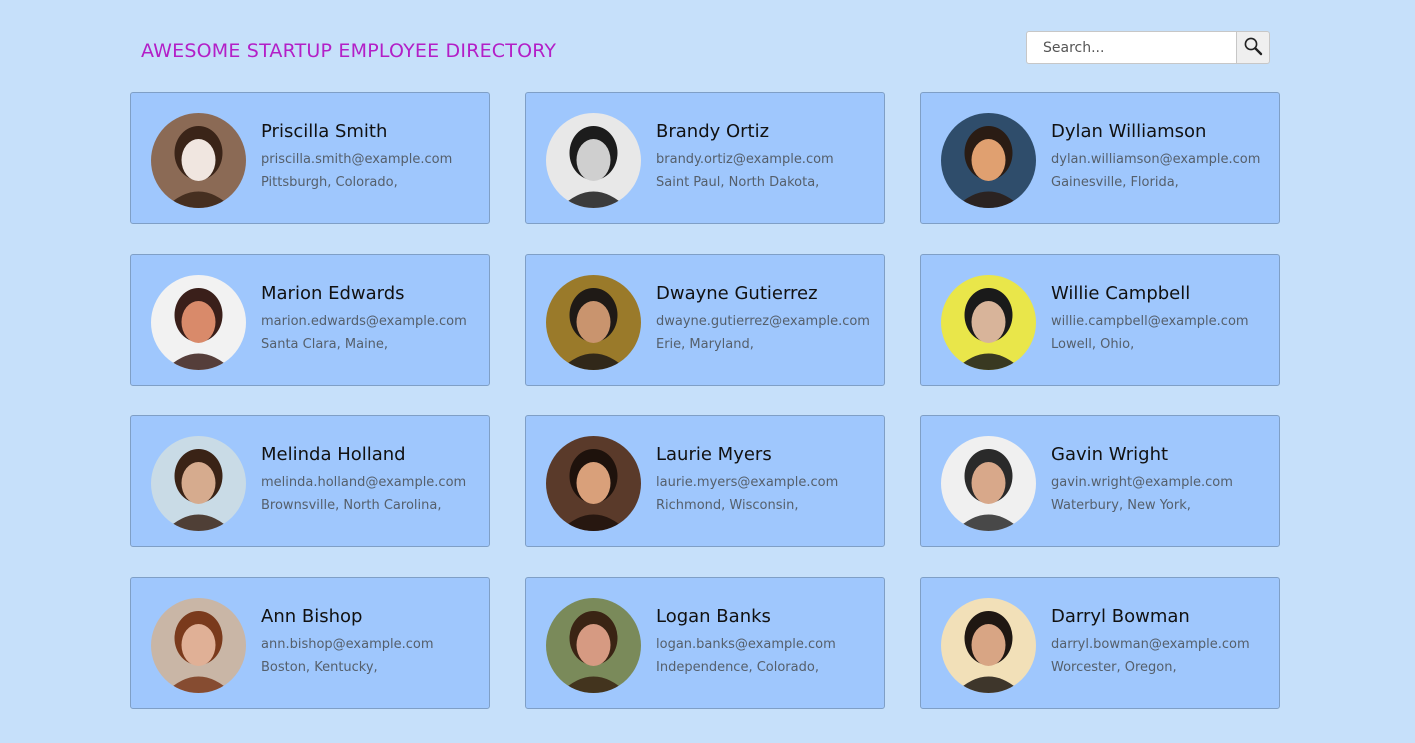 The height and width of the screenshot is (743, 1415). Describe the element at coordinates (324, 131) in the screenshot. I see `employee-name: Priscilla Smith` at that location.